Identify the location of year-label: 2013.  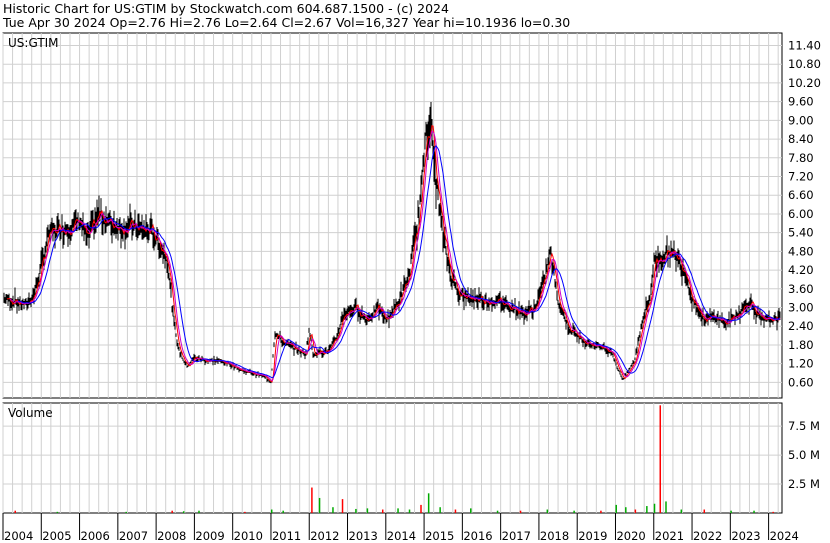
(363, 536).